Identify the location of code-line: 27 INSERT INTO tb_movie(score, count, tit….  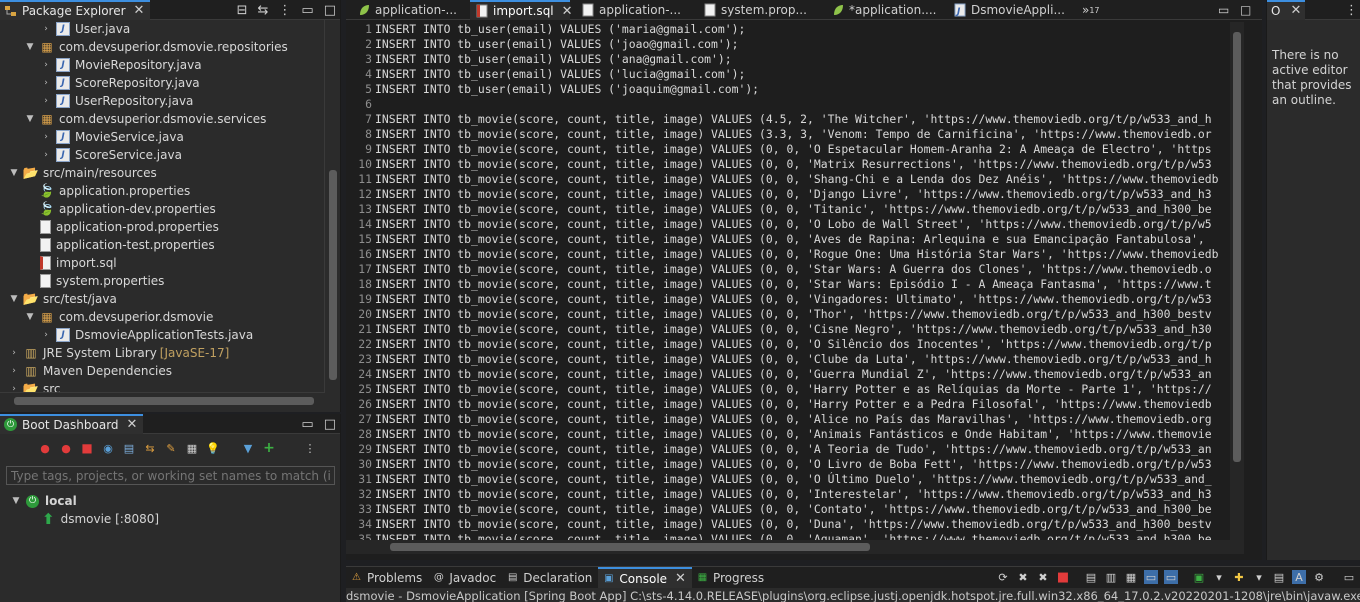
(778, 419).